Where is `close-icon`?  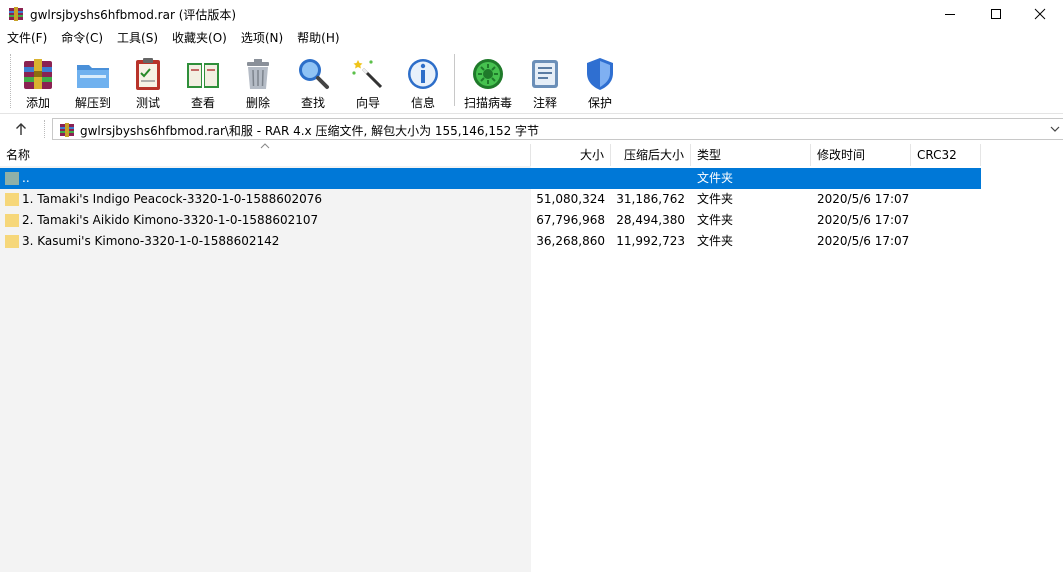
close-icon is located at coordinates (1040, 14).